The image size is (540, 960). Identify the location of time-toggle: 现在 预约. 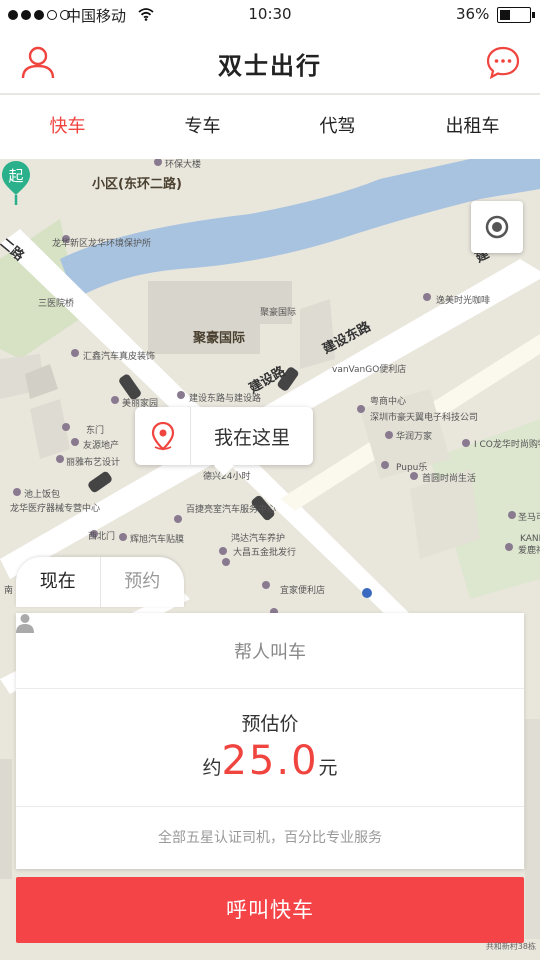
(100, 582).